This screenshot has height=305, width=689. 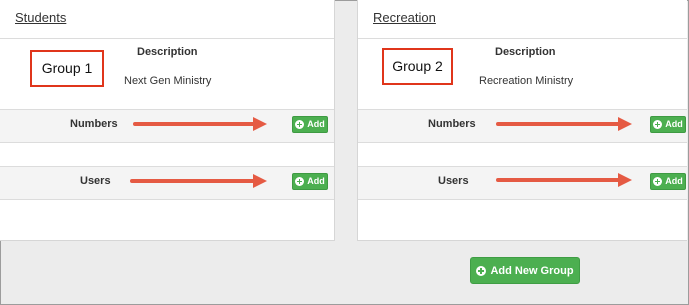 I want to click on group-2-callout: Group 2, so click(x=417, y=66).